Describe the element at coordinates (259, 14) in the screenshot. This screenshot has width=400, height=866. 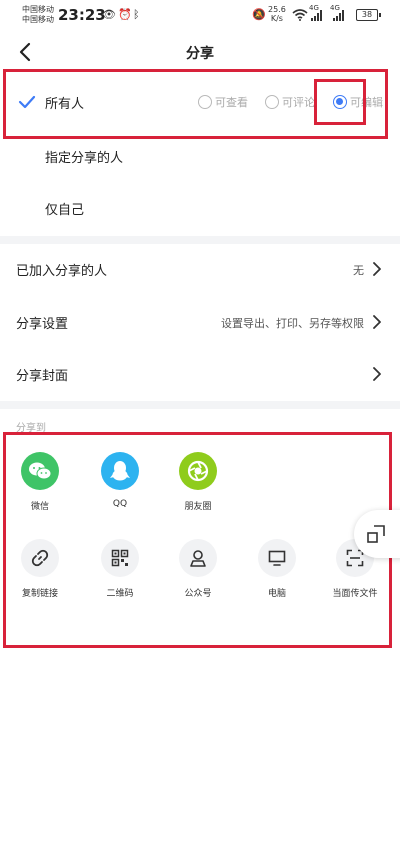
I see `mute-icon: 🔕` at that location.